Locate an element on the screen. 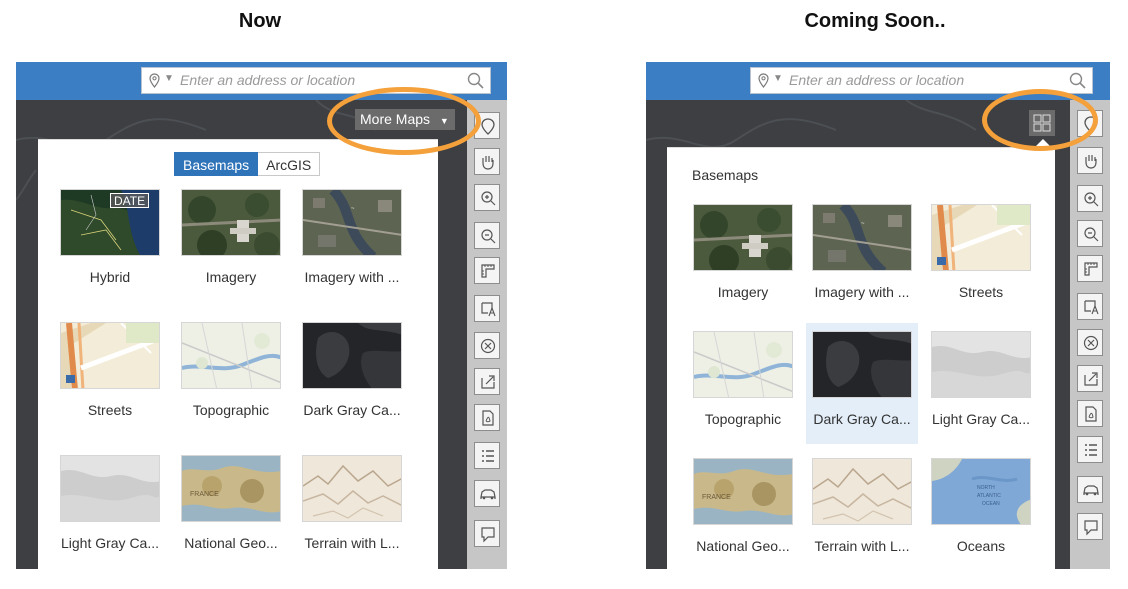 The image size is (1128, 589). svg-text: ATLANTIC is located at coordinates (989, 496).